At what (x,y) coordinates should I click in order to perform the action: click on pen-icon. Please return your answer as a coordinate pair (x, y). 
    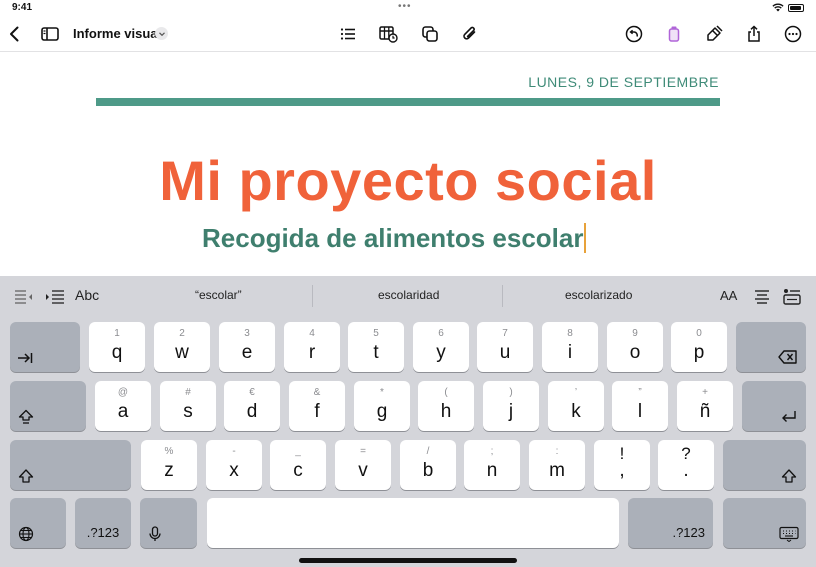
    Looking at the image, I should click on (715, 33).